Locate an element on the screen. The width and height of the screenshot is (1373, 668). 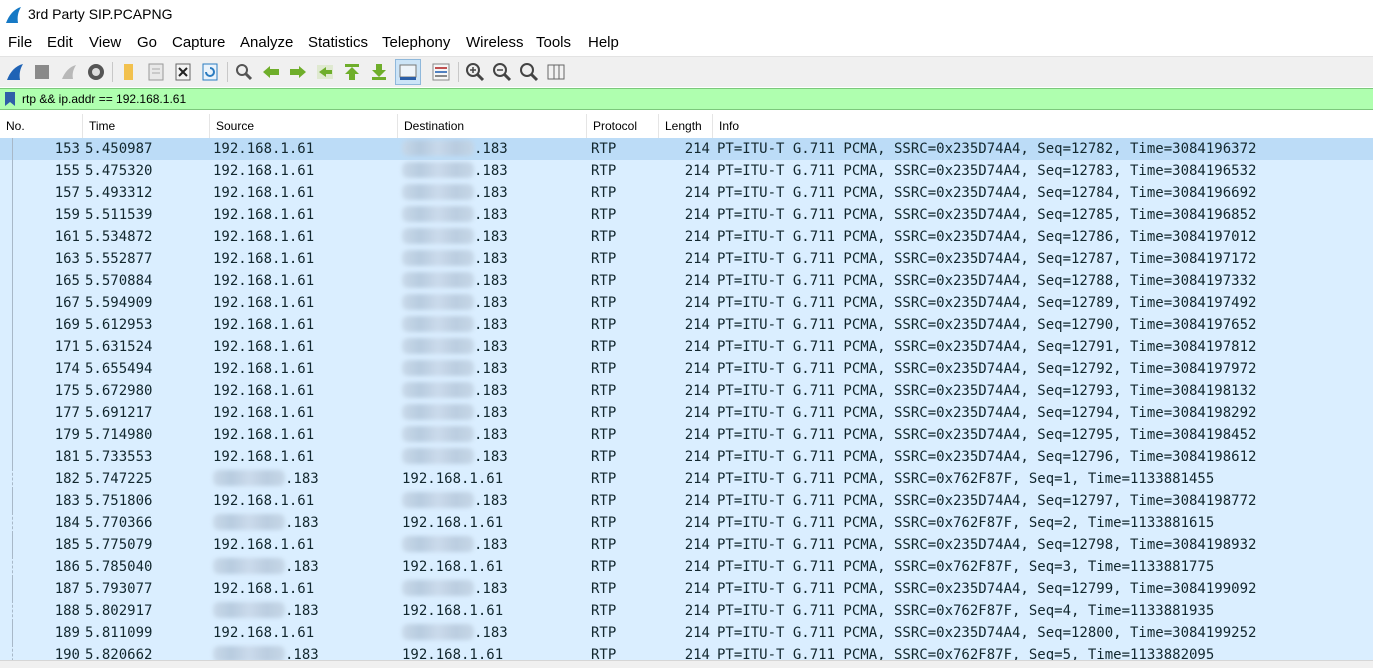
menu-view: View is located at coordinates (105, 42).